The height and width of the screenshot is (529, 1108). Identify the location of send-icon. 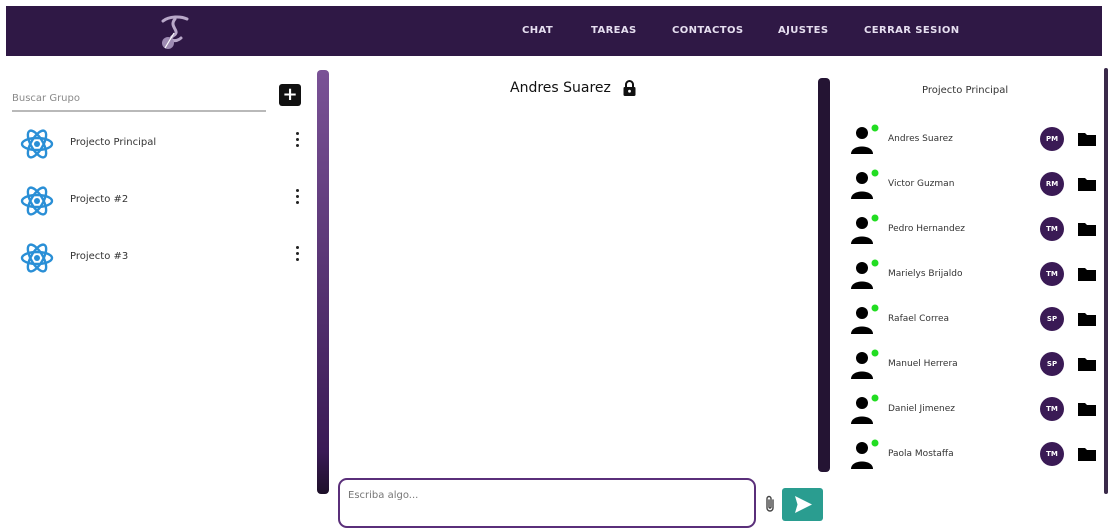
(803, 504).